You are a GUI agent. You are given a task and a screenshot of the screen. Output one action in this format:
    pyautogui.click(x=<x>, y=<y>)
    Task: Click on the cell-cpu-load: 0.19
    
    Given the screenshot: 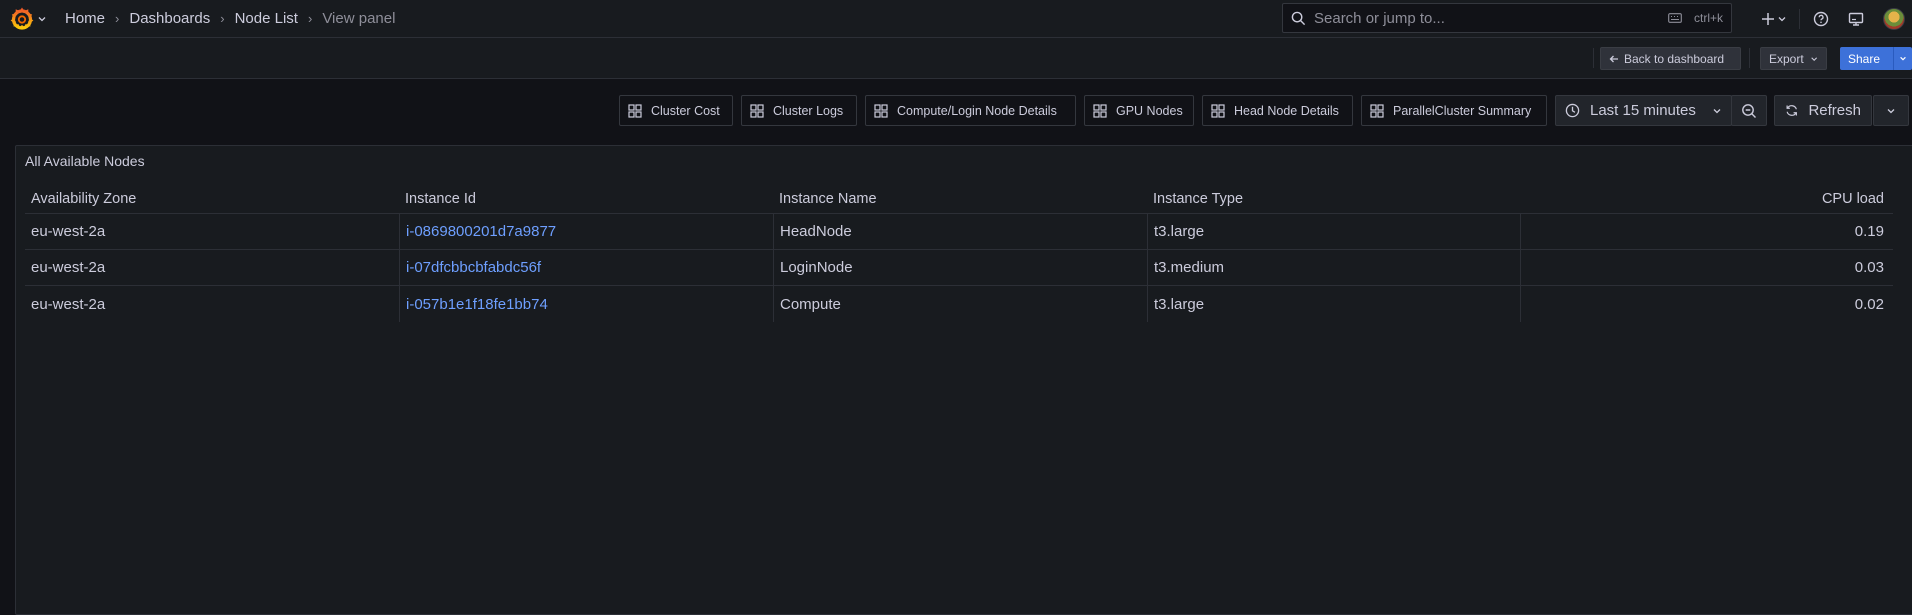 What is the action you would take?
    pyautogui.click(x=1702, y=231)
    